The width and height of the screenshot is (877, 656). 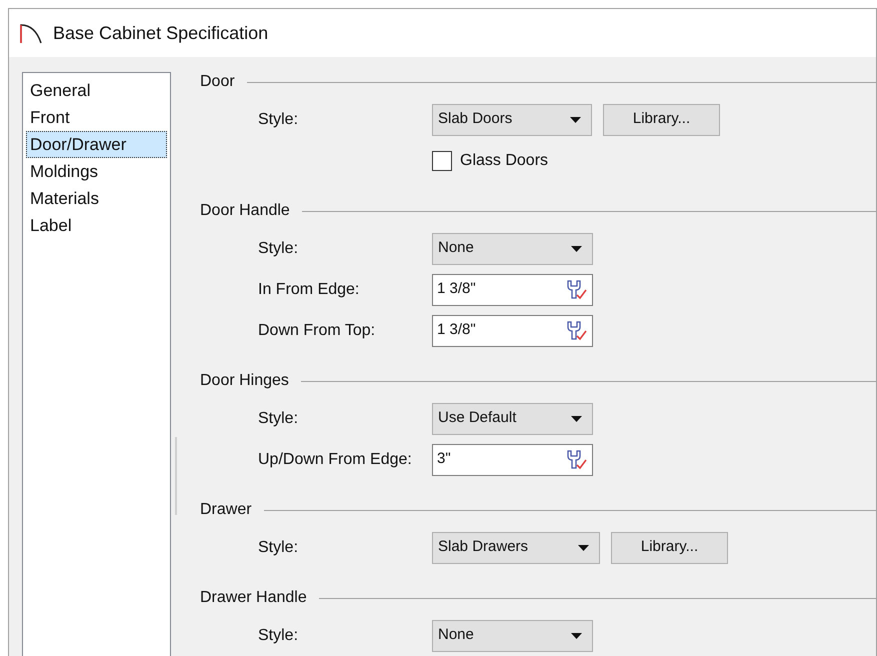 What do you see at coordinates (176, 476) in the screenshot?
I see `splitter-handle` at bounding box center [176, 476].